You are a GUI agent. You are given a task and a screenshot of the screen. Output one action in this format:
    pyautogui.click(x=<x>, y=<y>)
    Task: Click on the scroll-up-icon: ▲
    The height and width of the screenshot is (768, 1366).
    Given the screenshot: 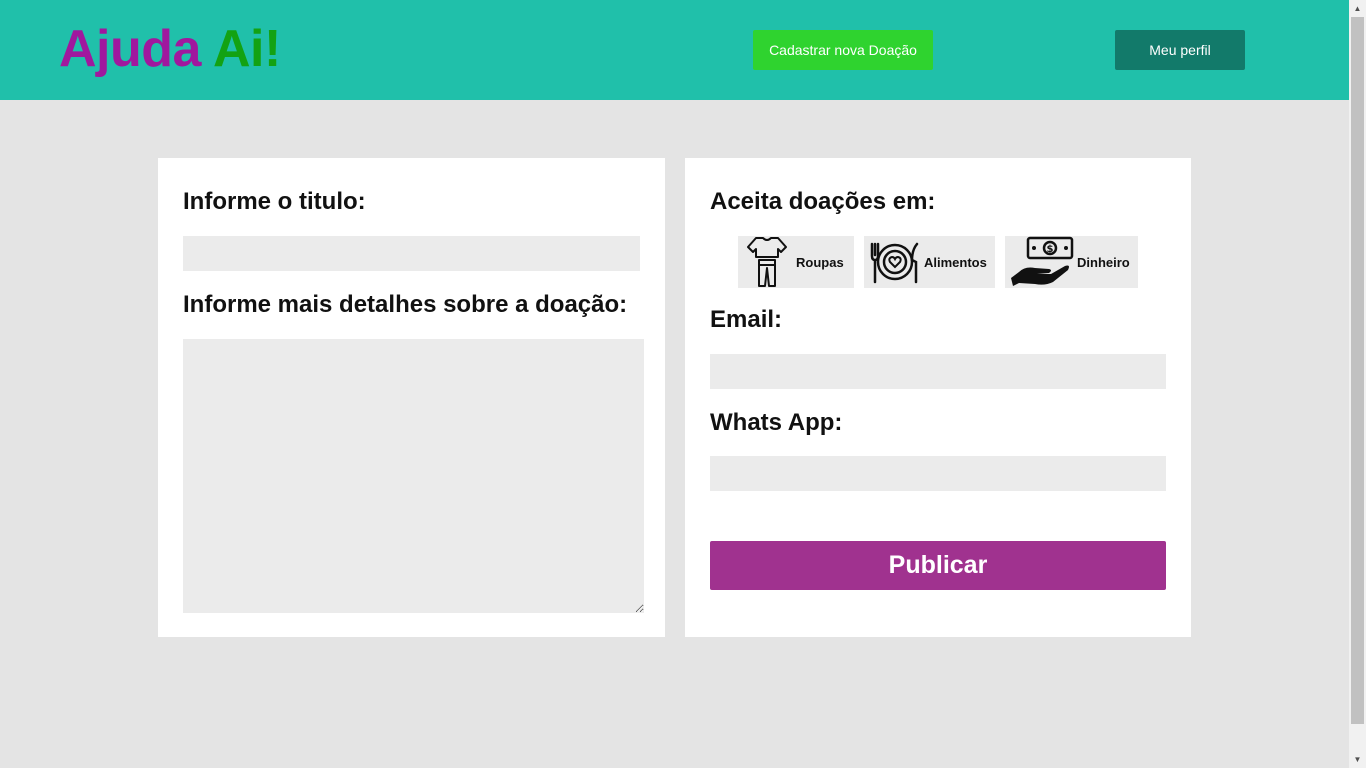 What is the action you would take?
    pyautogui.click(x=1357, y=8)
    